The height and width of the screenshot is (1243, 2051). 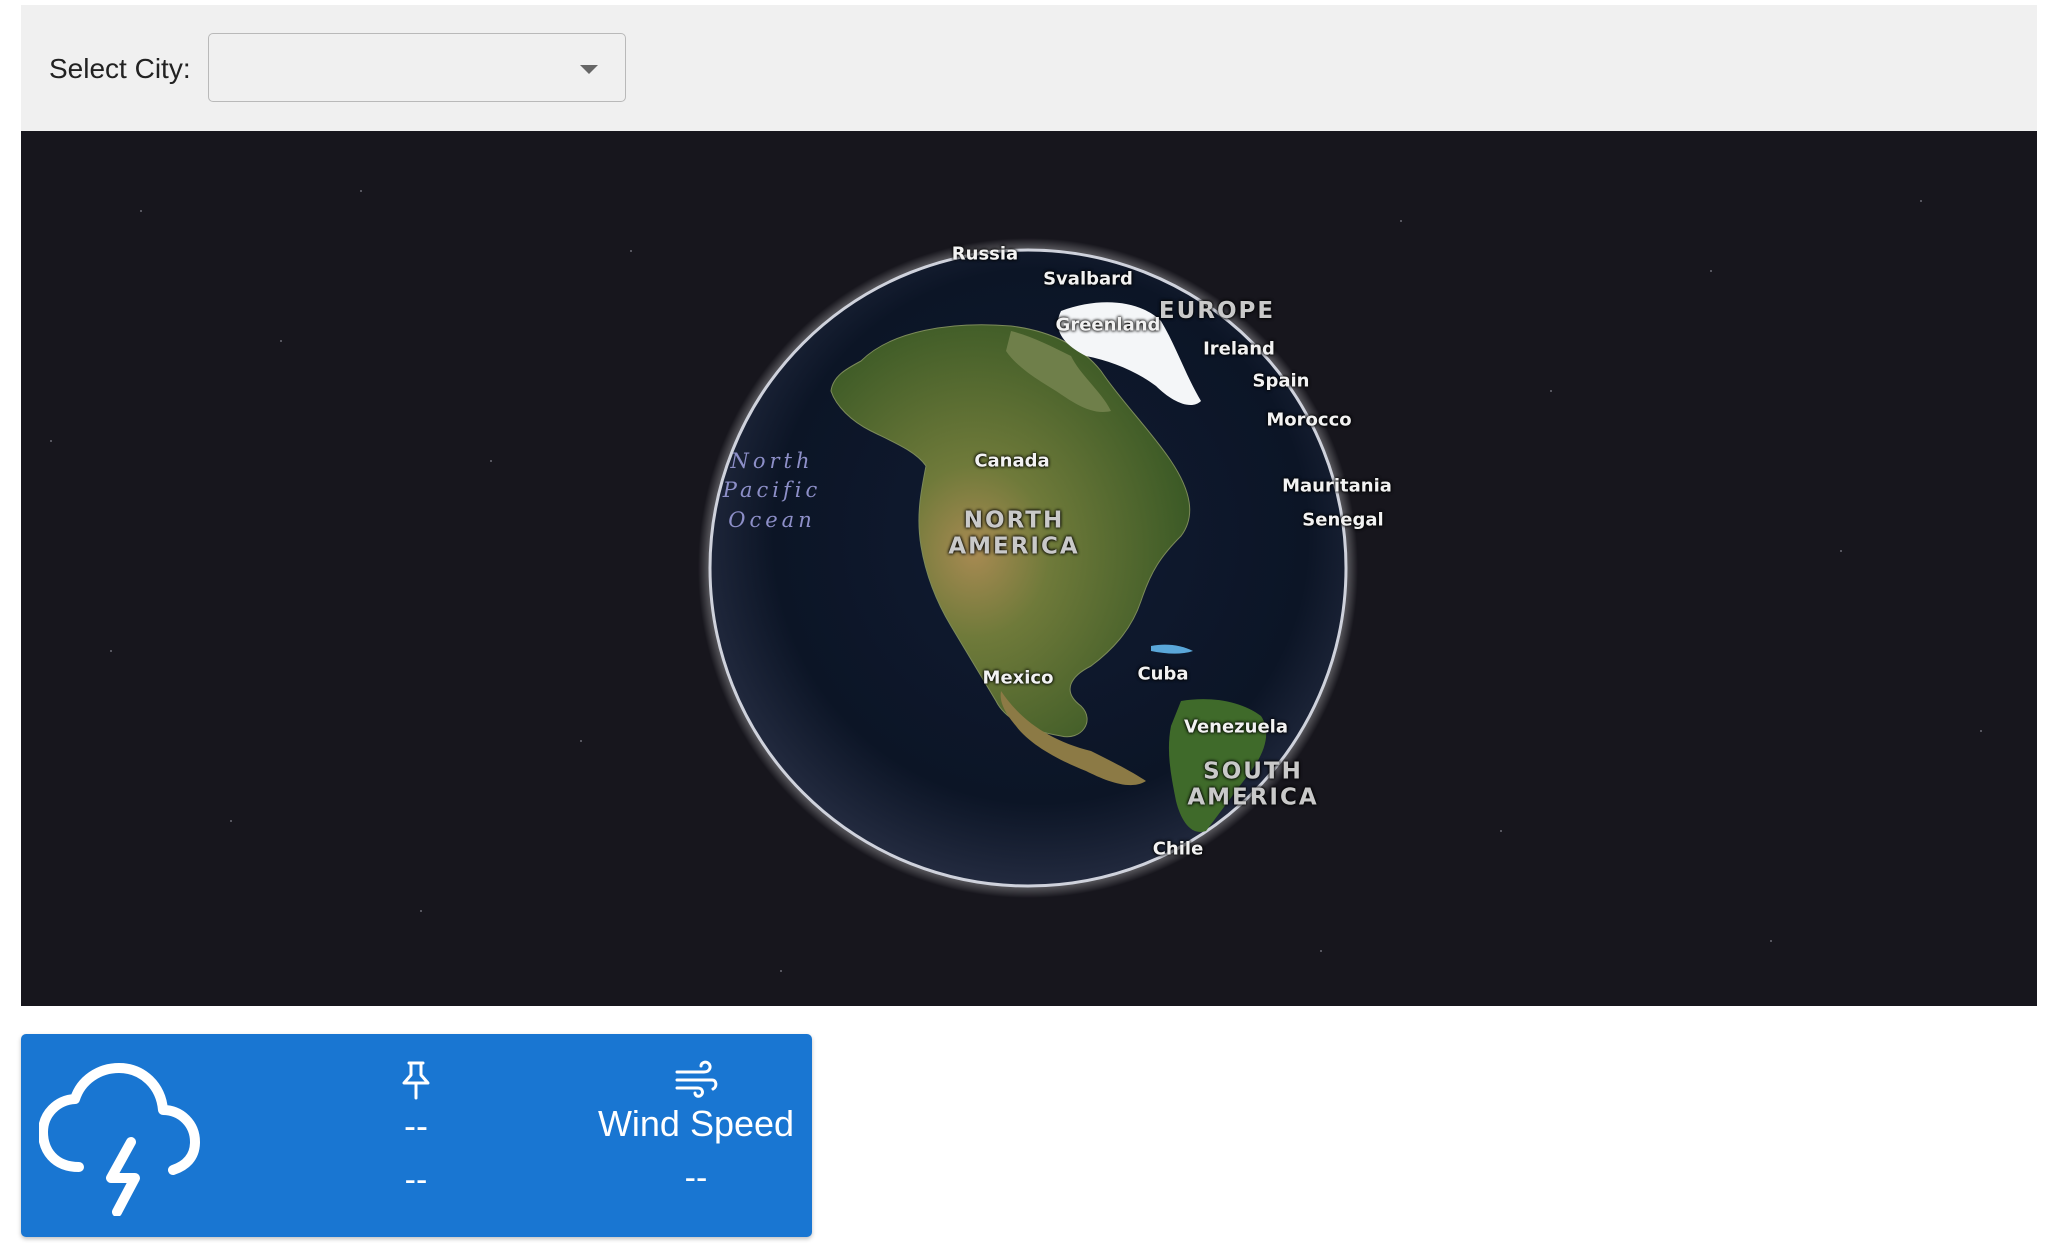 What do you see at coordinates (416, 1180) in the screenshot?
I see `pressure-value: --` at bounding box center [416, 1180].